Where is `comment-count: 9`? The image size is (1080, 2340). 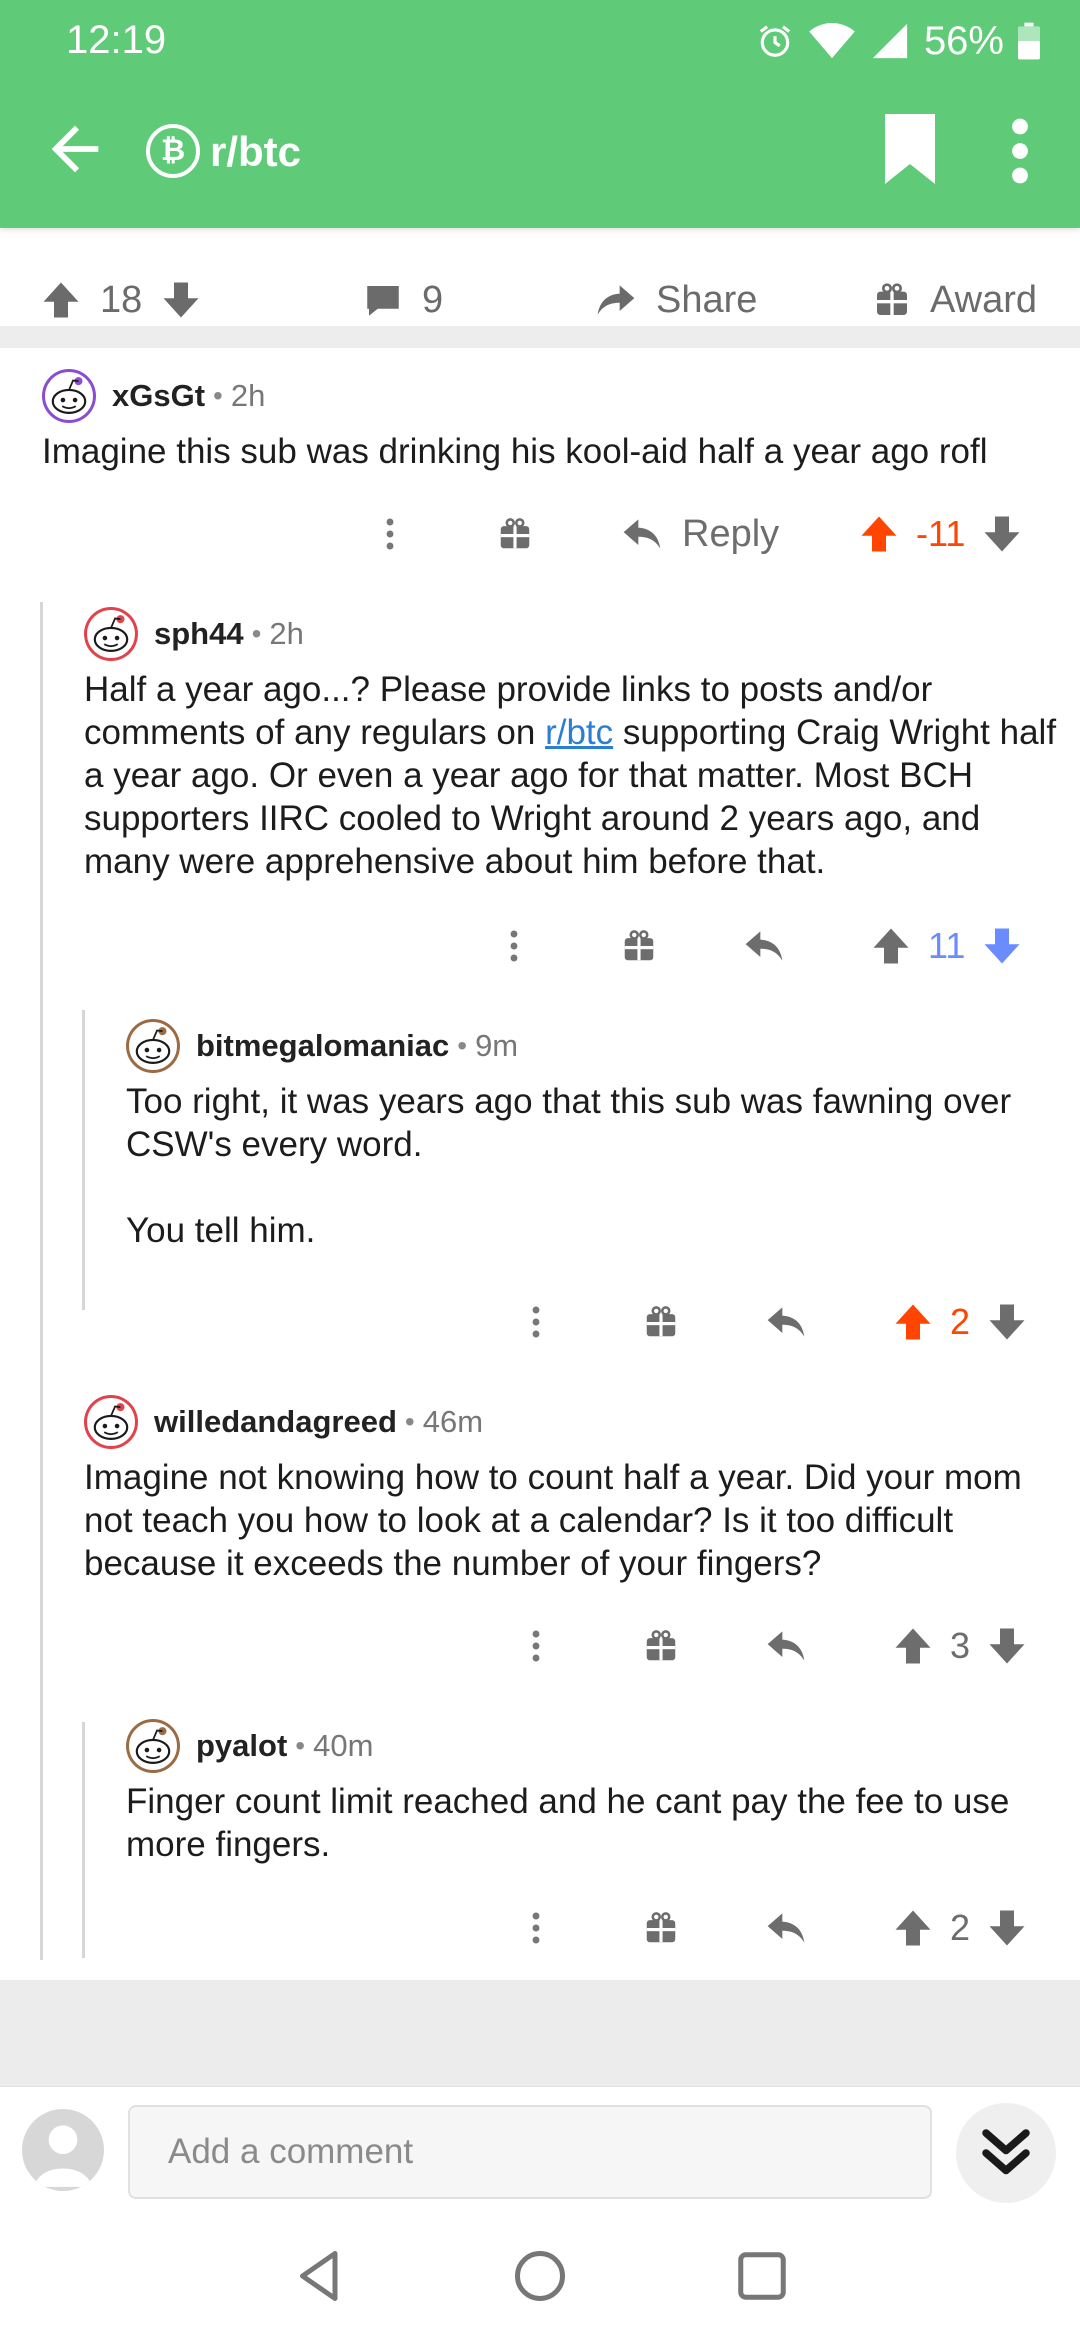
comment-count: 9 is located at coordinates (433, 299).